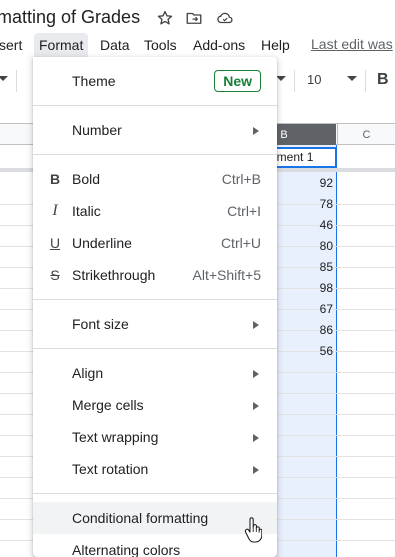  What do you see at coordinates (110, 469) in the screenshot?
I see `menu-item-label: Text rotation` at bounding box center [110, 469].